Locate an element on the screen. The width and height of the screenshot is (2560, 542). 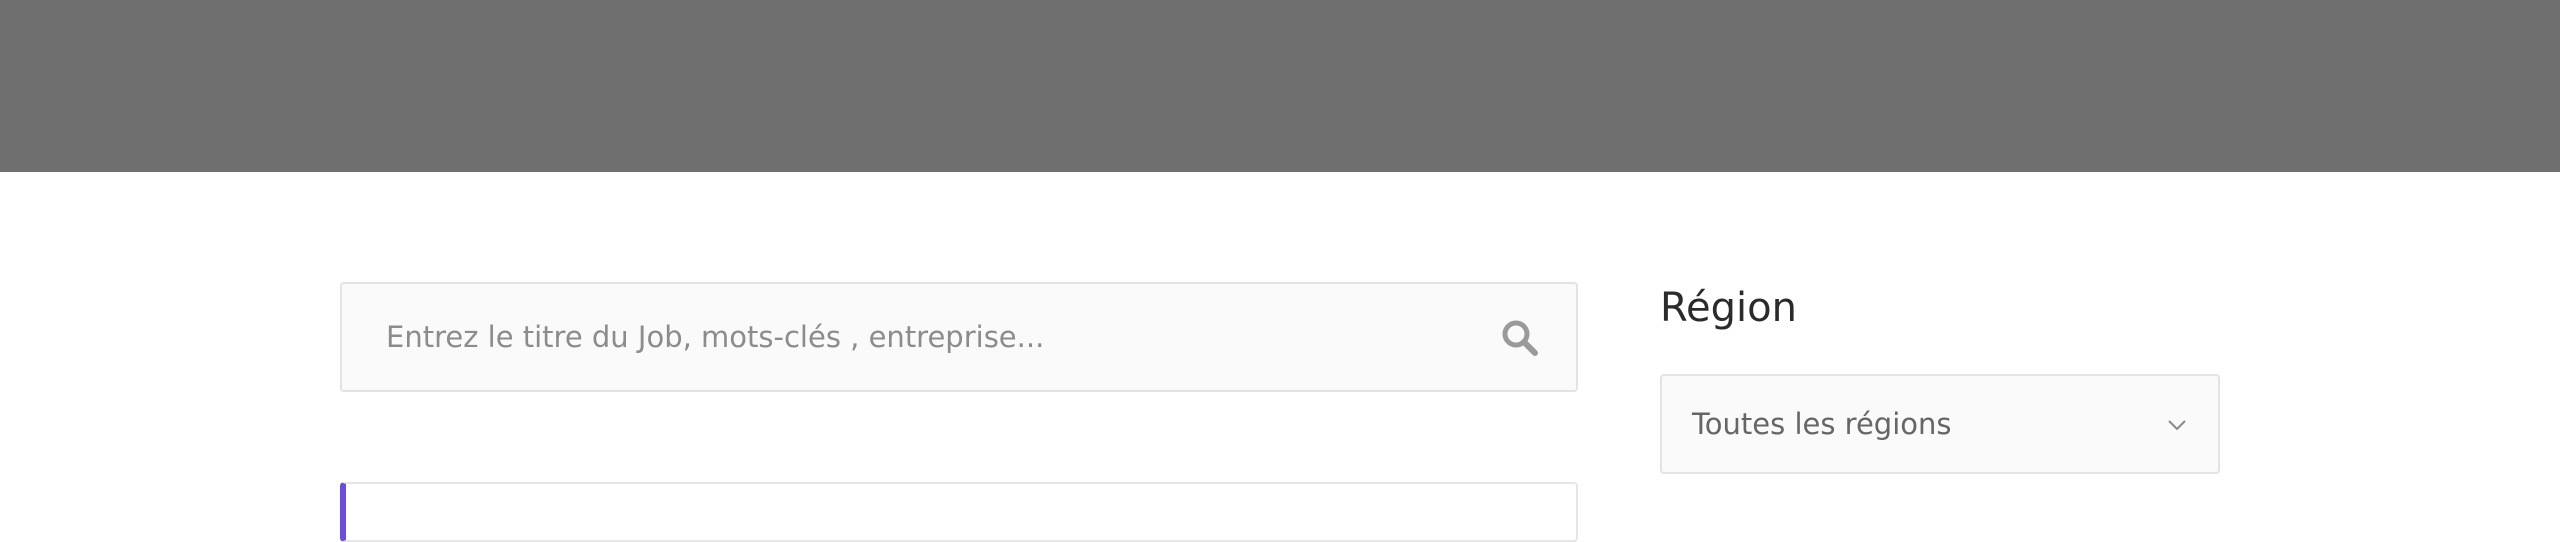
region-select-value: Toutes les régions is located at coordinates (1822, 424).